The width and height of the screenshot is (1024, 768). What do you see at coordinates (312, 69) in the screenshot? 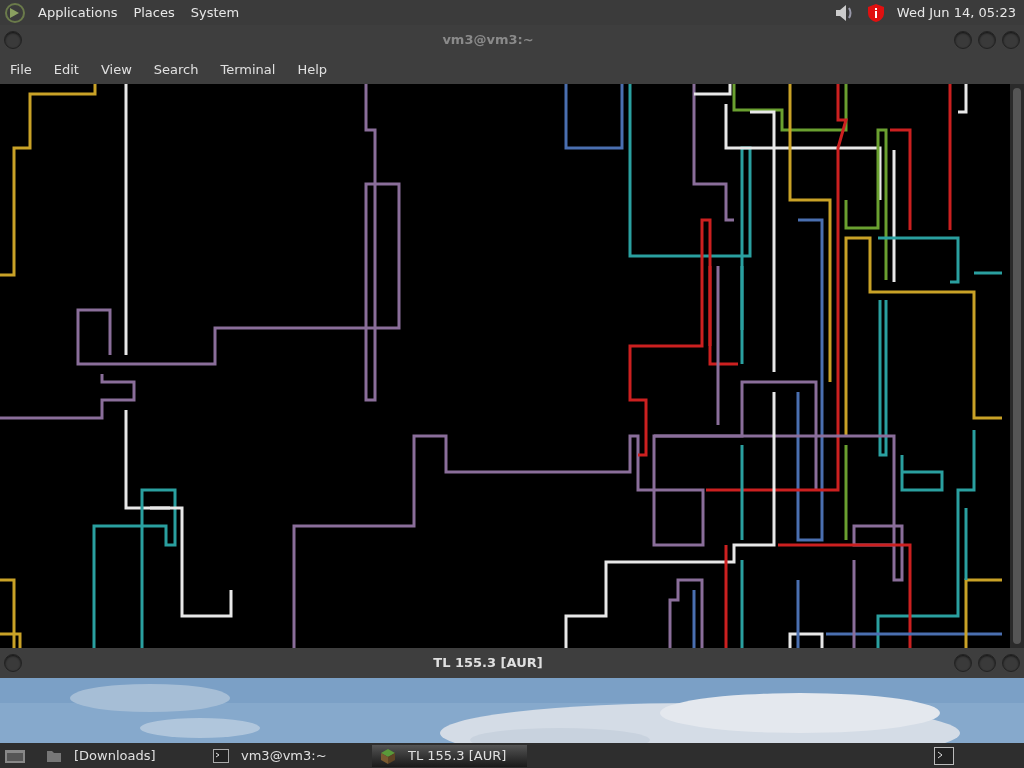
I see `menu-item: Help` at bounding box center [312, 69].